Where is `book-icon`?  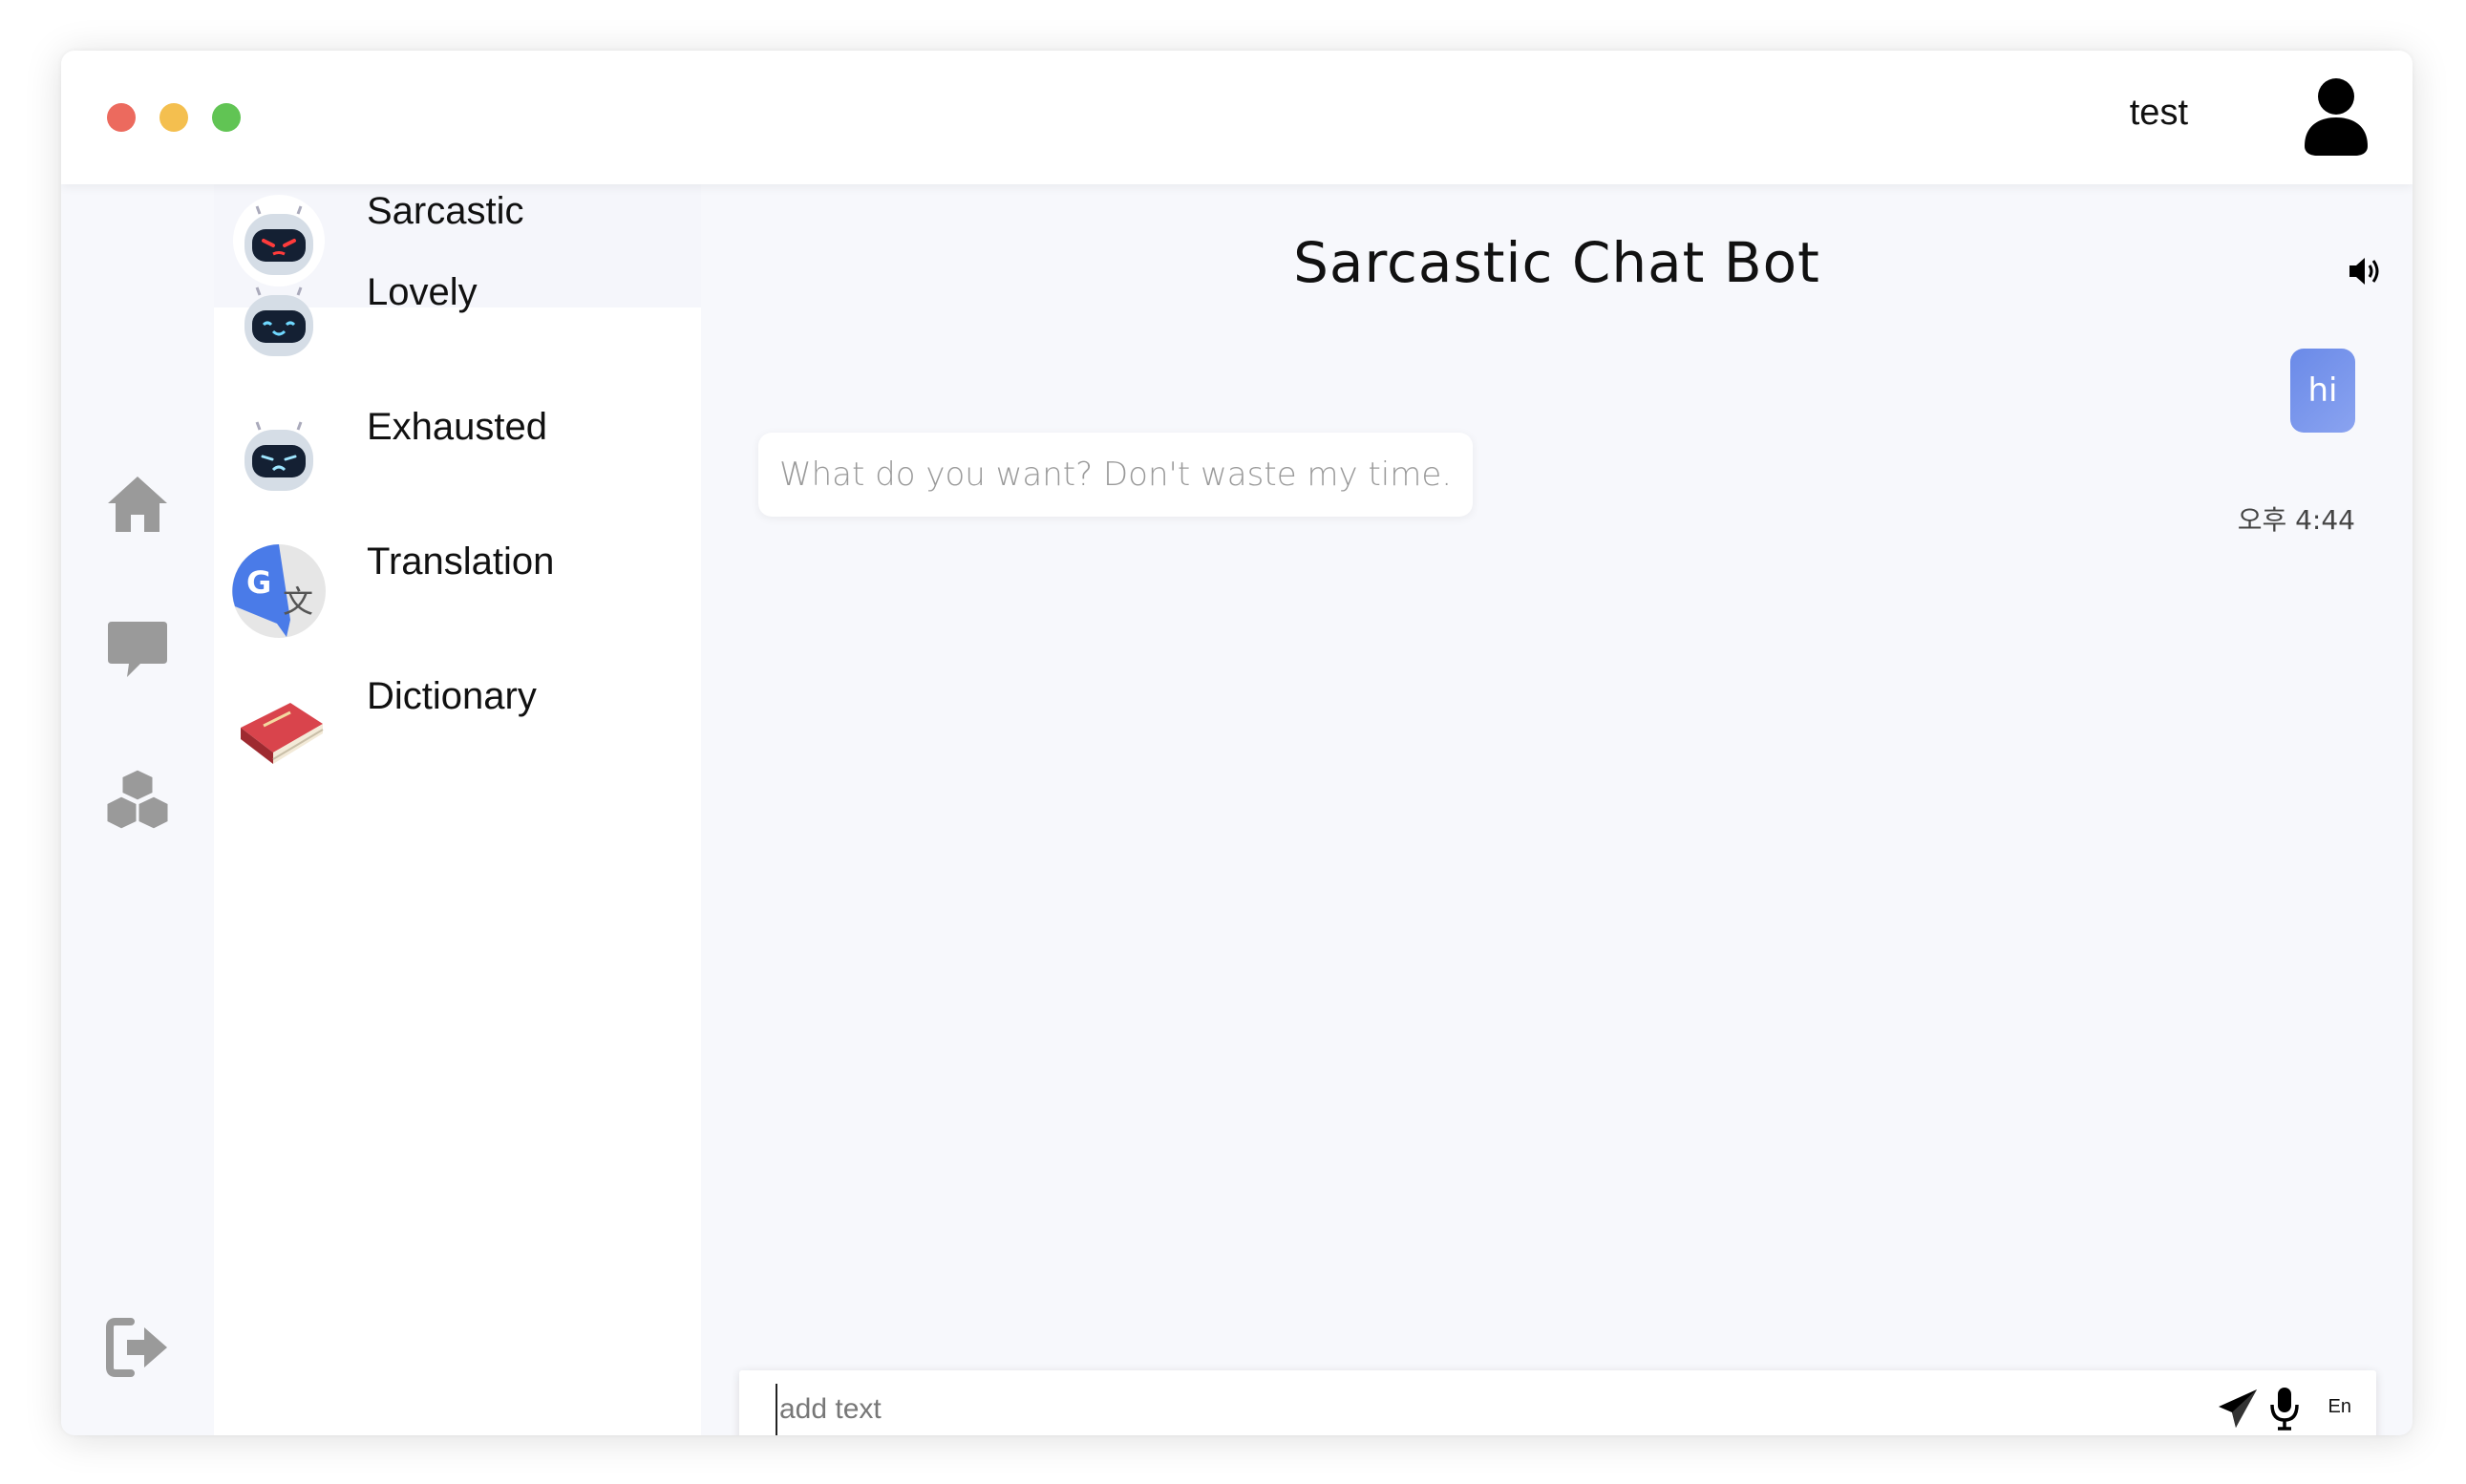
book-icon is located at coordinates (282, 734).